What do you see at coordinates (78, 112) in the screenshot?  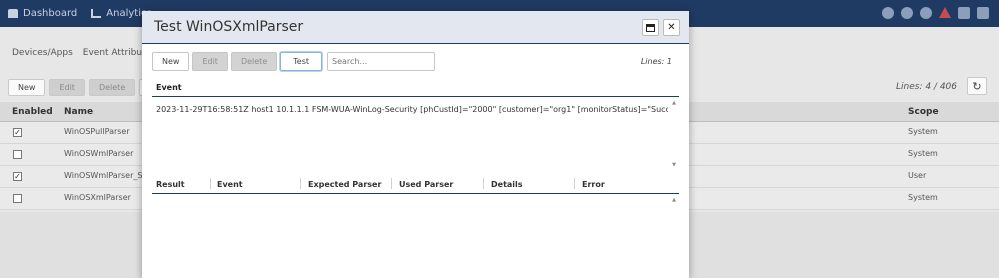 I see `col-name: Name` at bounding box center [78, 112].